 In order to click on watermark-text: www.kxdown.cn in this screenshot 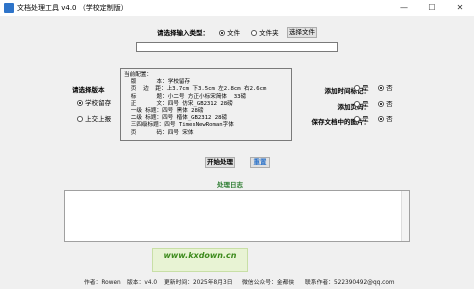, I will do `click(200, 255)`.